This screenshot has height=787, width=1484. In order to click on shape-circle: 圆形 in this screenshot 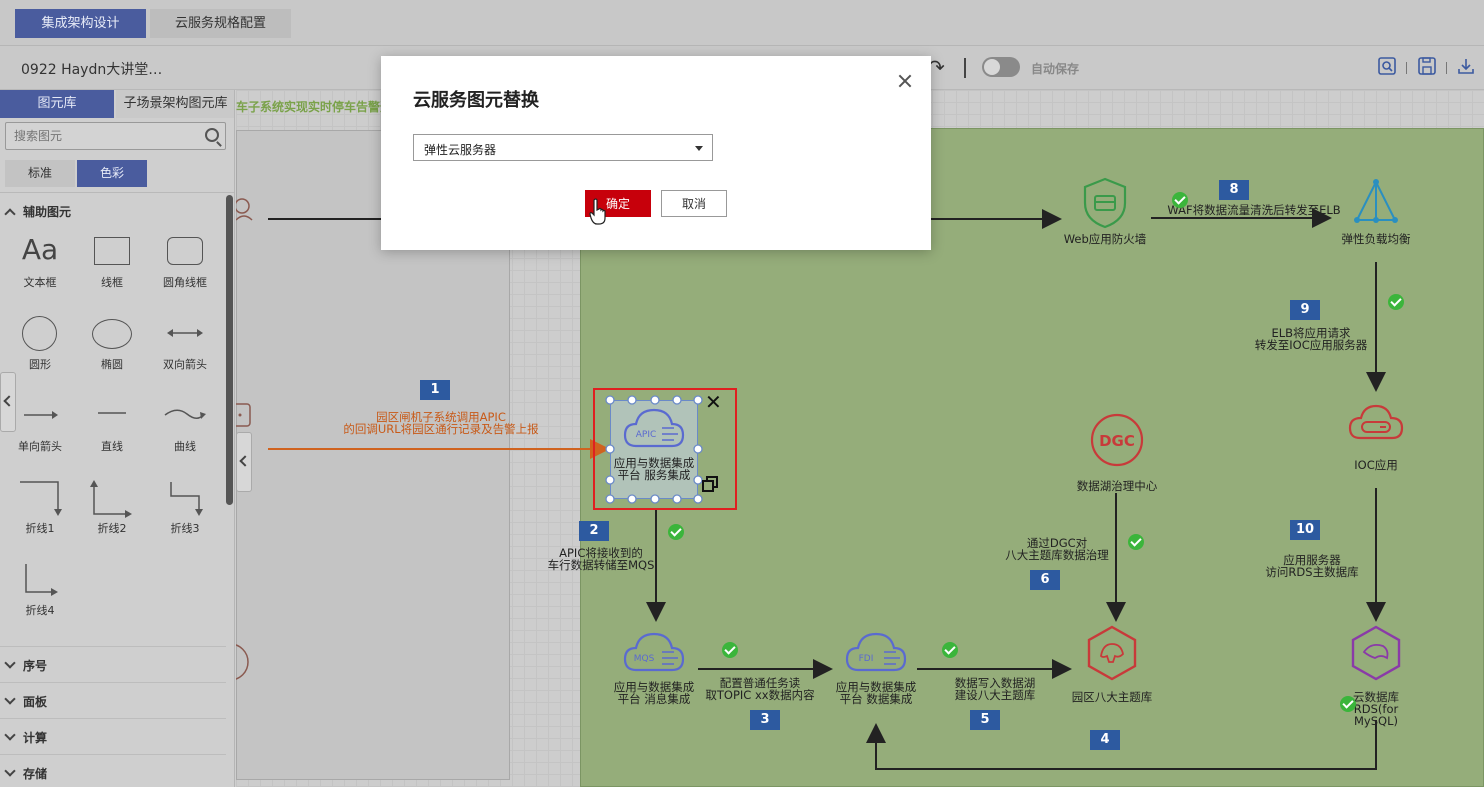, I will do `click(40, 342)`.